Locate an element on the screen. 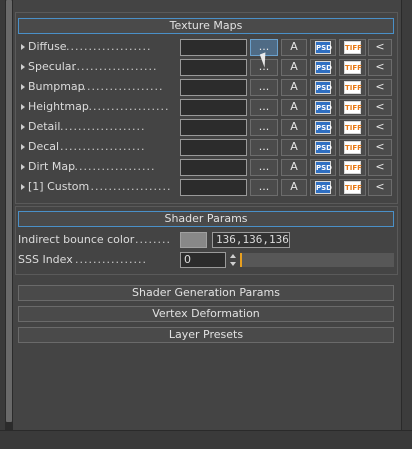 The height and width of the screenshot is (449, 412). color-swatch is located at coordinates (193, 240).